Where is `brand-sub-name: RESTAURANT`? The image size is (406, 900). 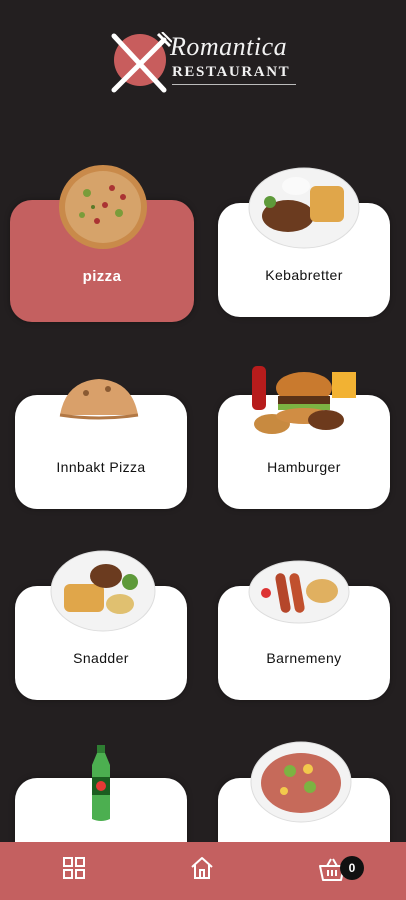
brand-sub-name: RESTAURANT is located at coordinates (231, 72).